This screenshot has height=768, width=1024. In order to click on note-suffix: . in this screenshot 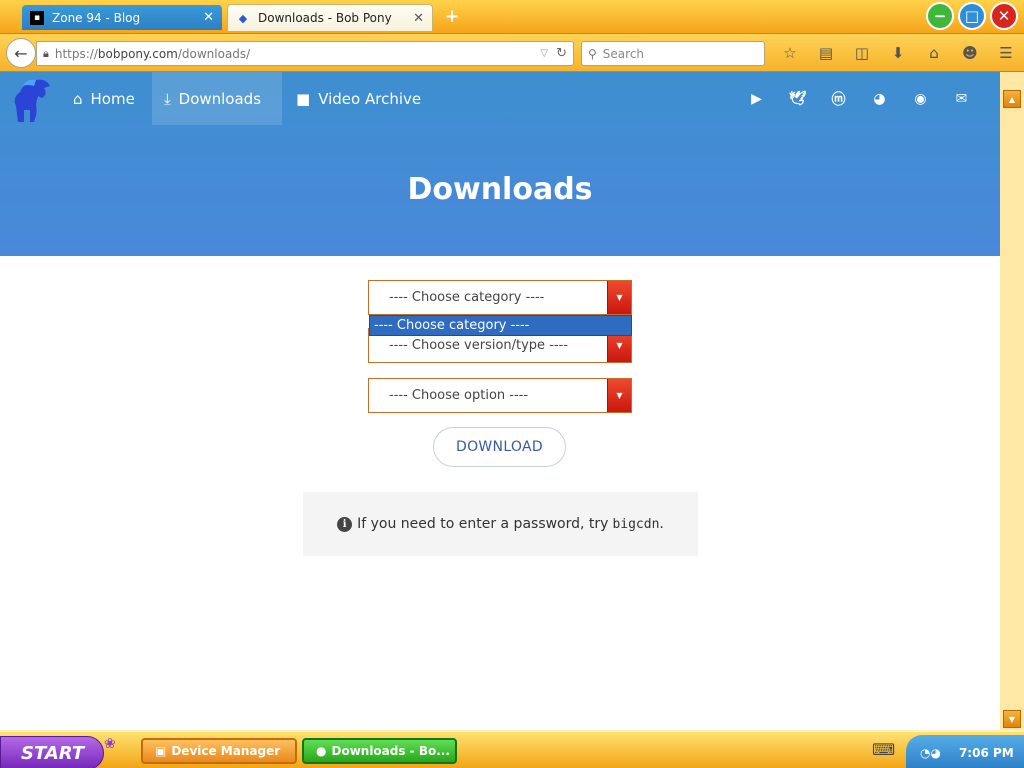, I will do `click(661, 524)`.